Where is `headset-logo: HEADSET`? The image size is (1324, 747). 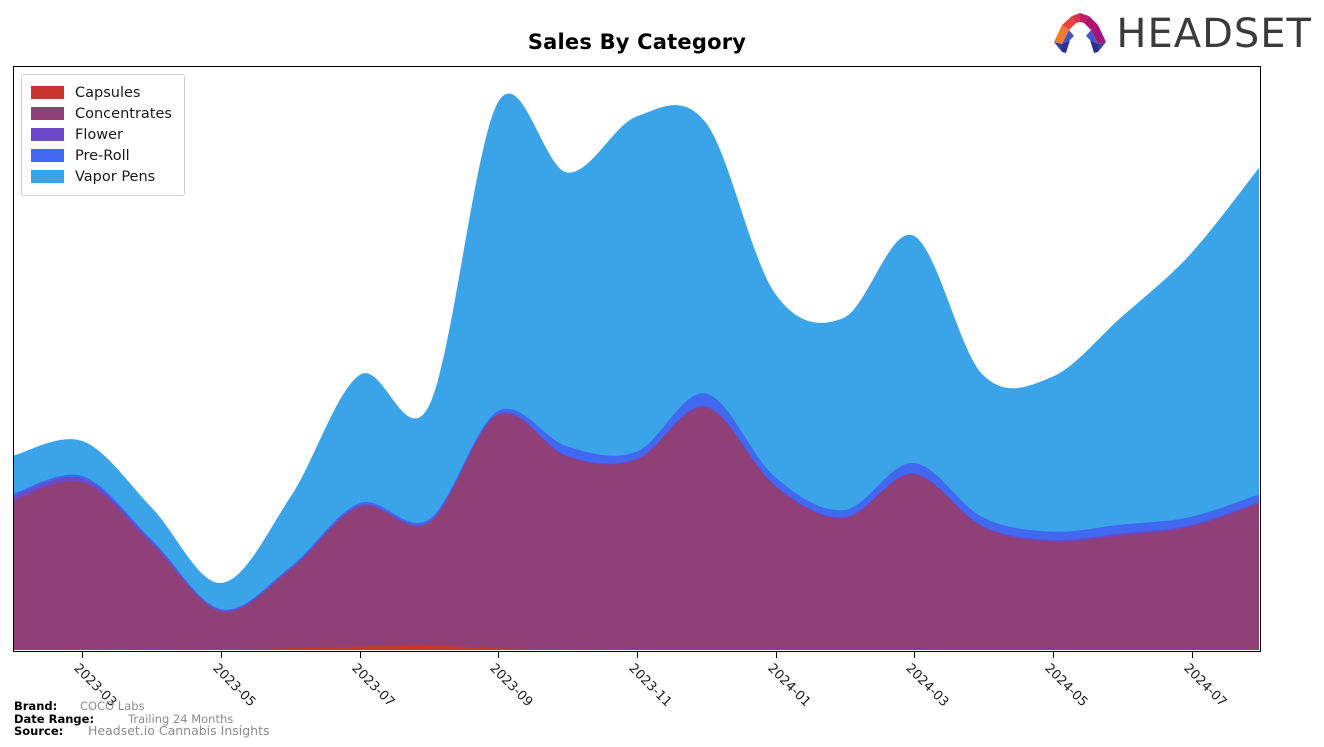
headset-logo: HEADSET is located at coordinates (1182, 34).